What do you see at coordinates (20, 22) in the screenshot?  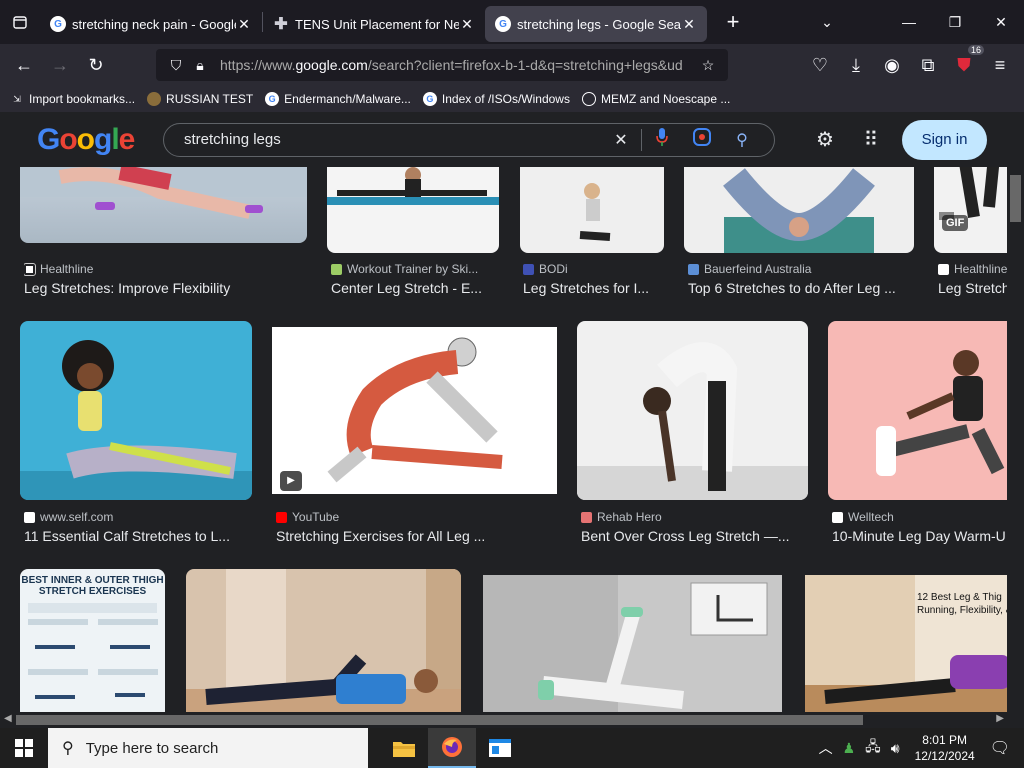 I see `tab-list-icon` at bounding box center [20, 22].